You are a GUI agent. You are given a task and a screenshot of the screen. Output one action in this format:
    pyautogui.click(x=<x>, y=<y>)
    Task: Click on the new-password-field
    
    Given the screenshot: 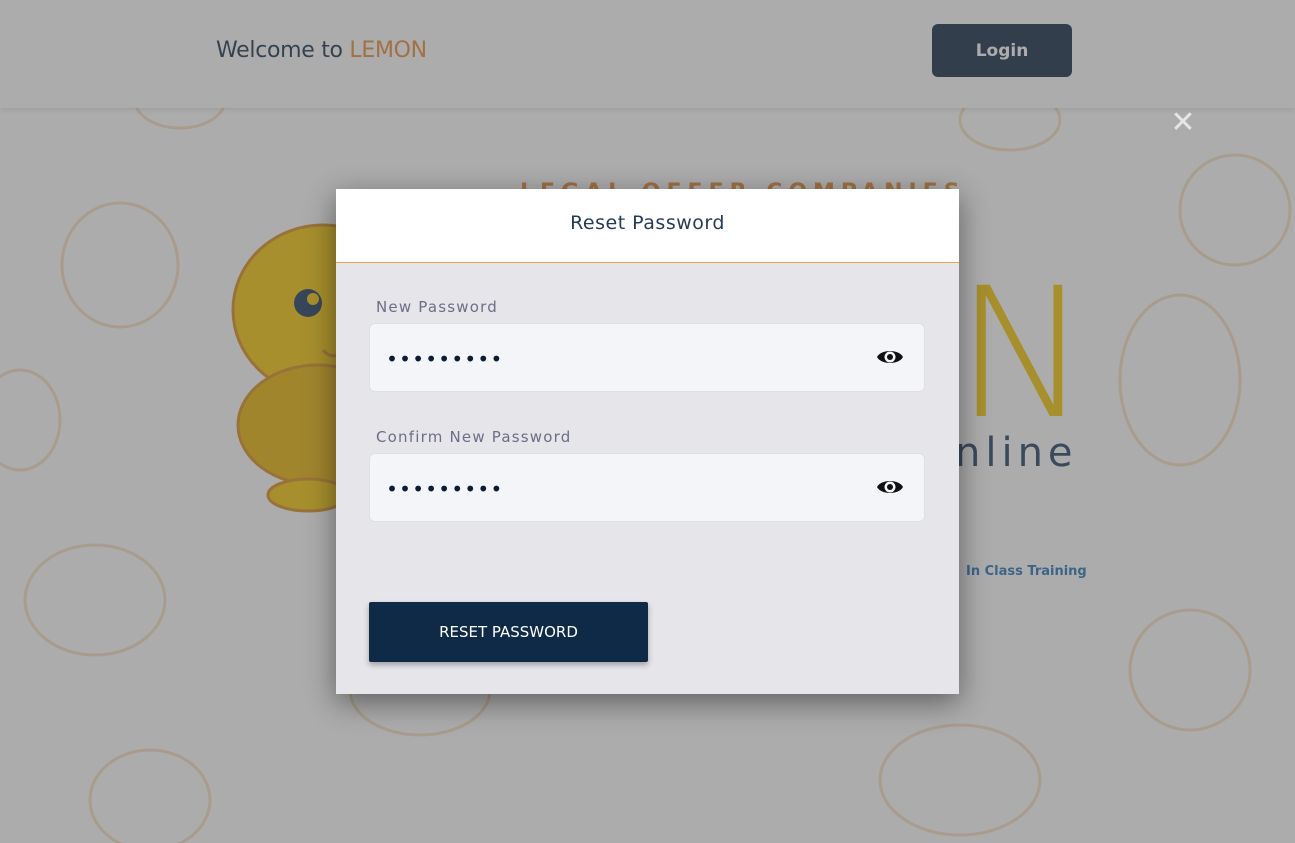 What is the action you would take?
    pyautogui.click(x=647, y=358)
    